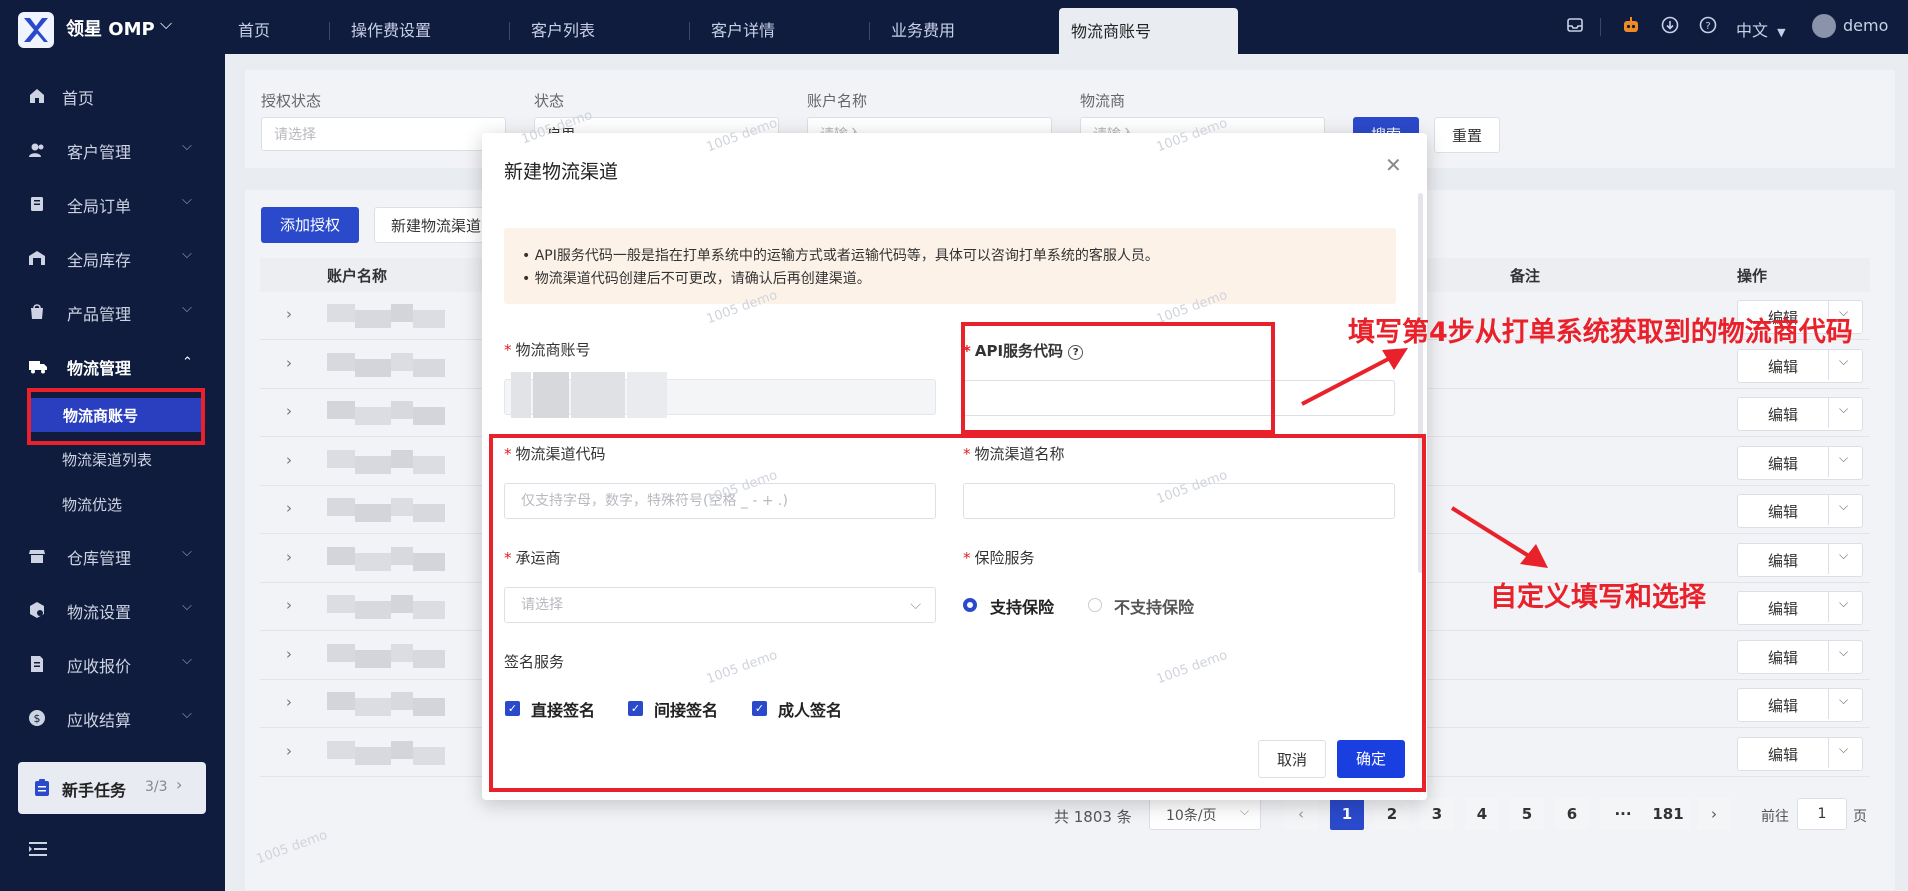 This screenshot has width=1908, height=891. I want to click on new-channel-button: 新建物流渠道, so click(431, 225).